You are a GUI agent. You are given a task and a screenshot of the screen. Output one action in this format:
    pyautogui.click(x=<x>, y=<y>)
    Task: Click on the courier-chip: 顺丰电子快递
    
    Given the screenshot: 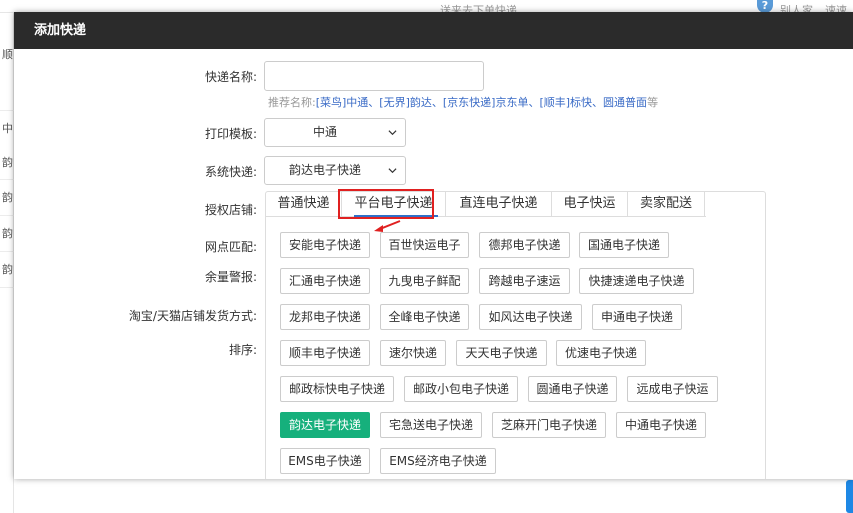 What is the action you would take?
    pyautogui.click(x=325, y=353)
    